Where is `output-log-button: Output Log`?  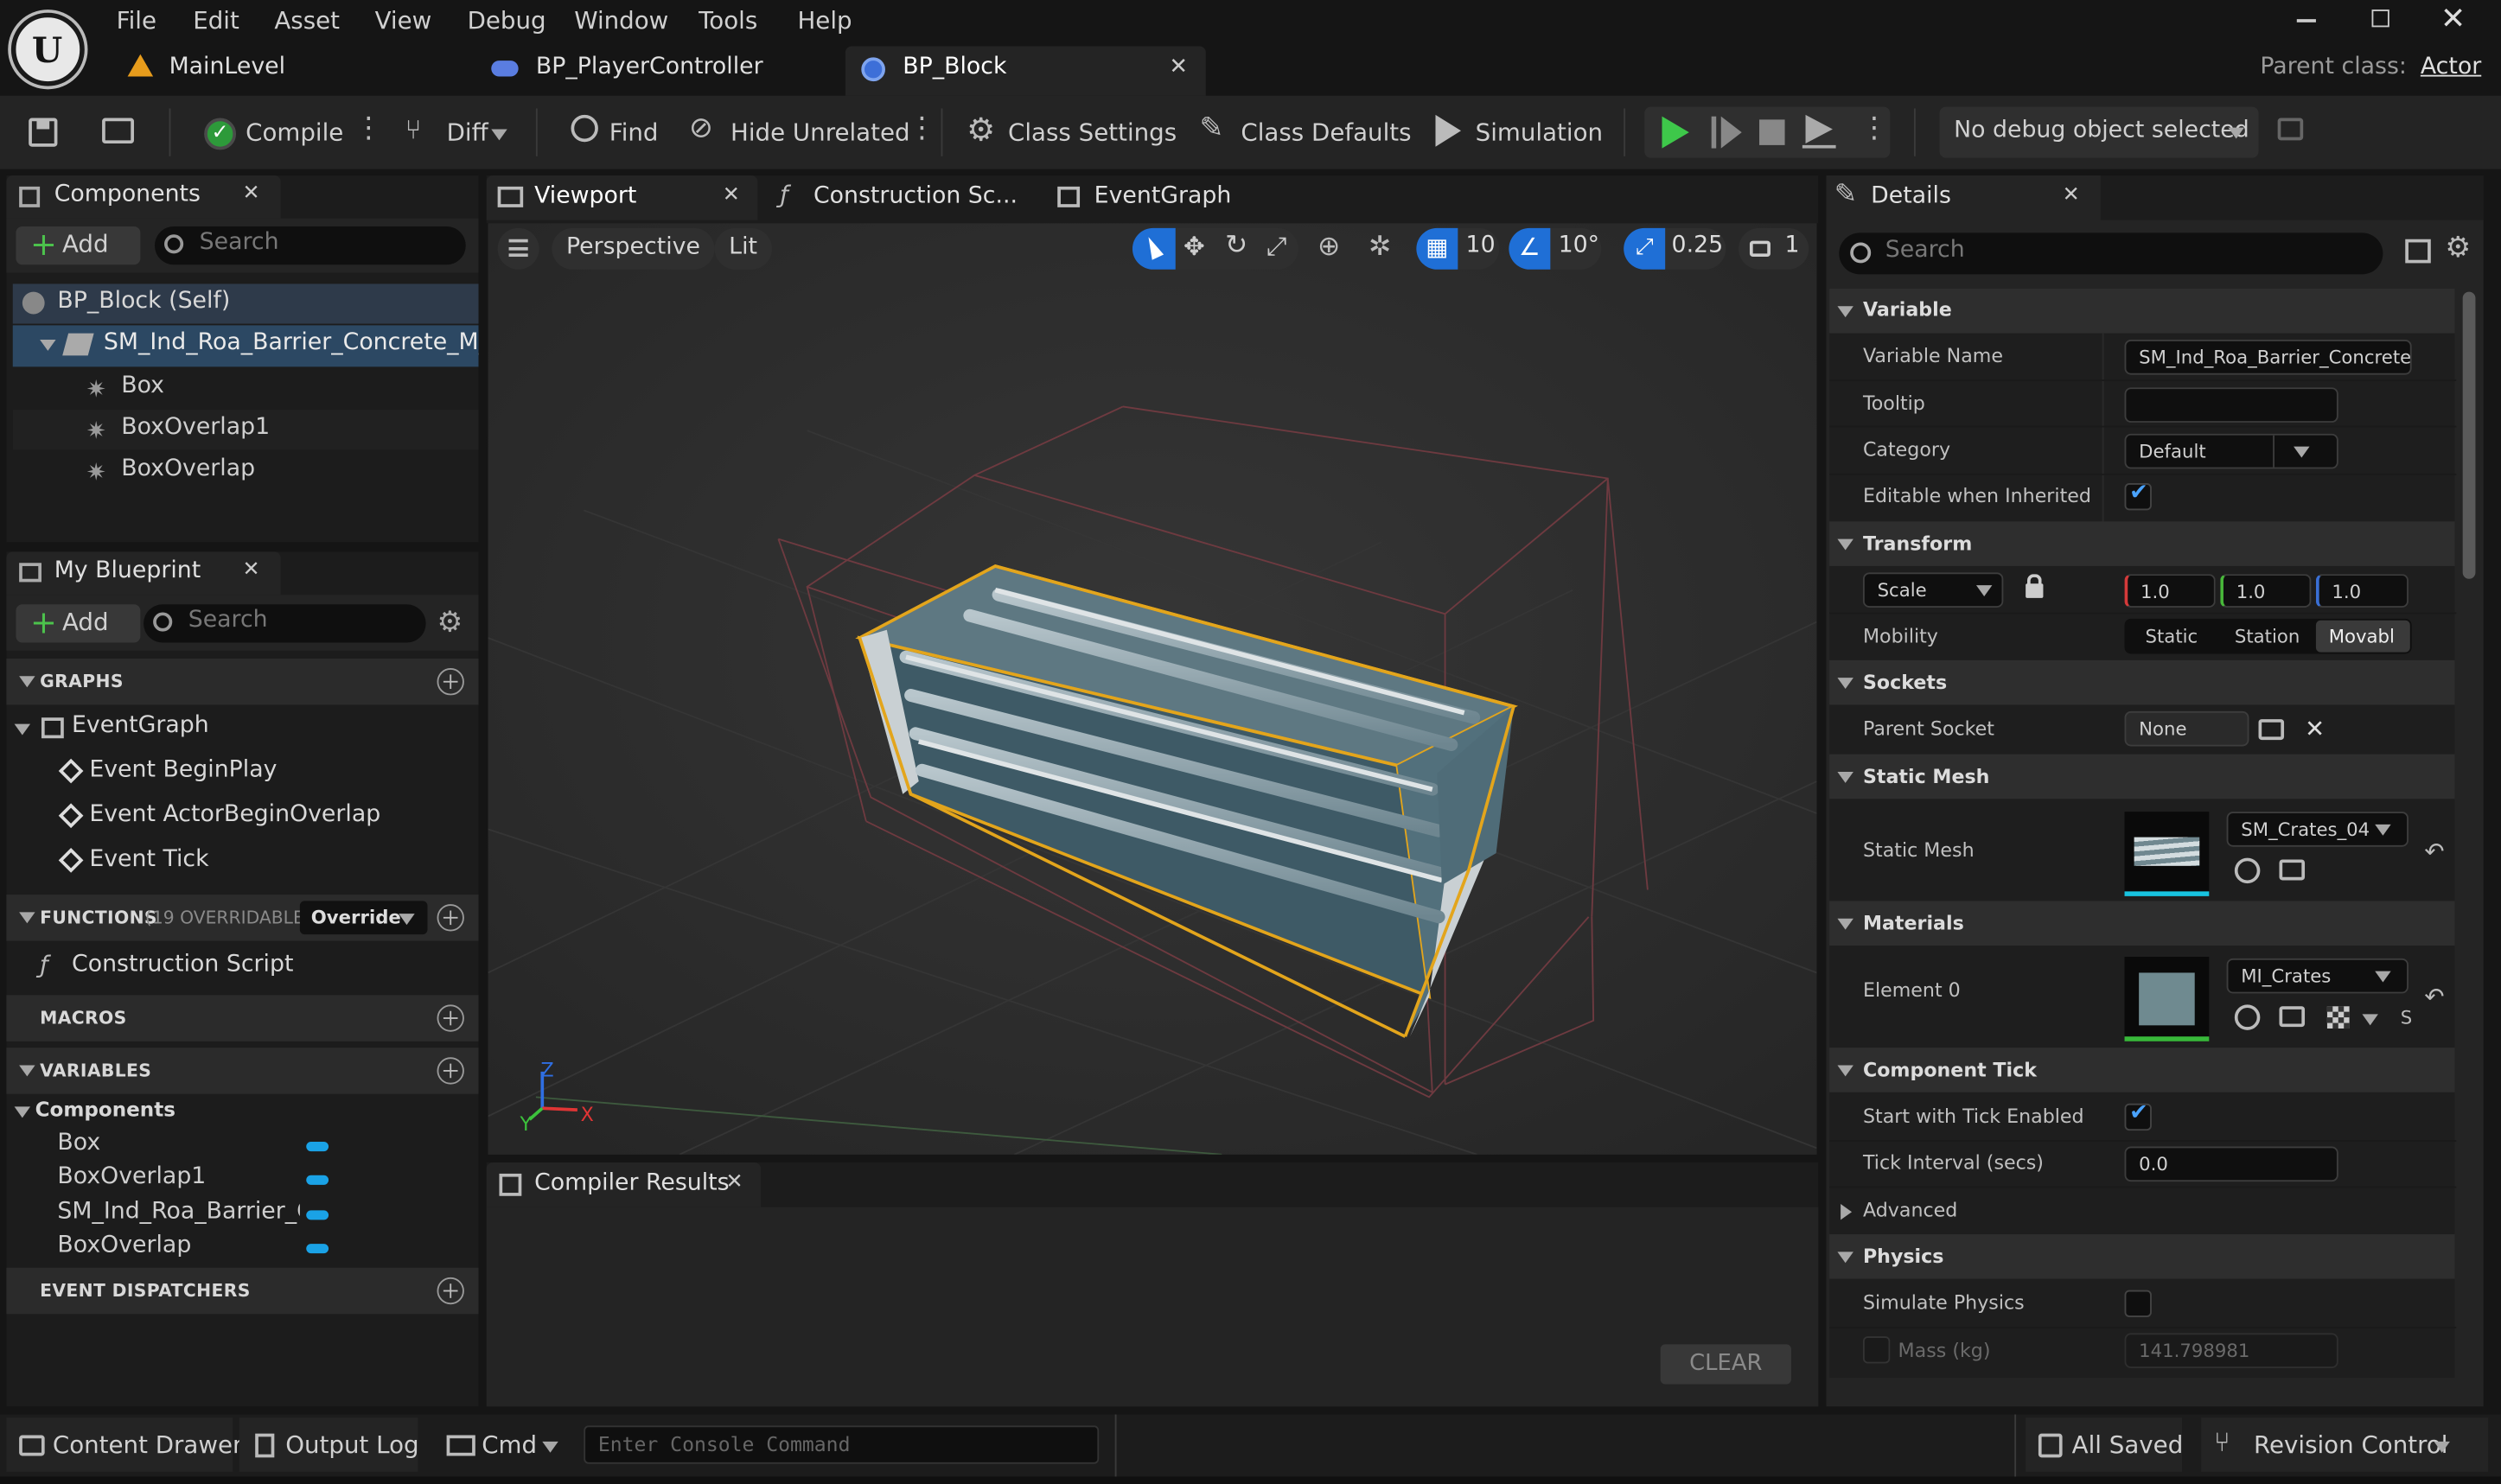
output-log-button: Output Log is located at coordinates (329, 1445).